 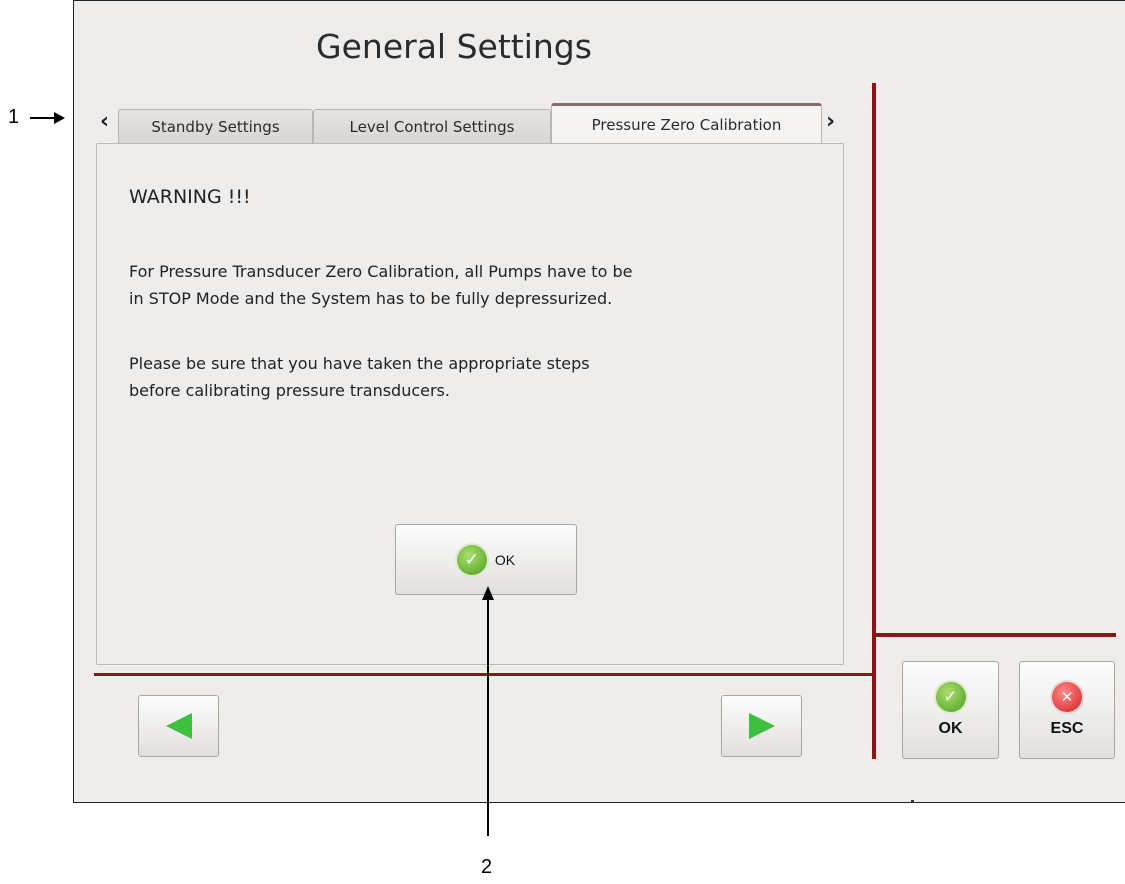 I want to click on ok-button-label: OK, so click(x=950, y=728).